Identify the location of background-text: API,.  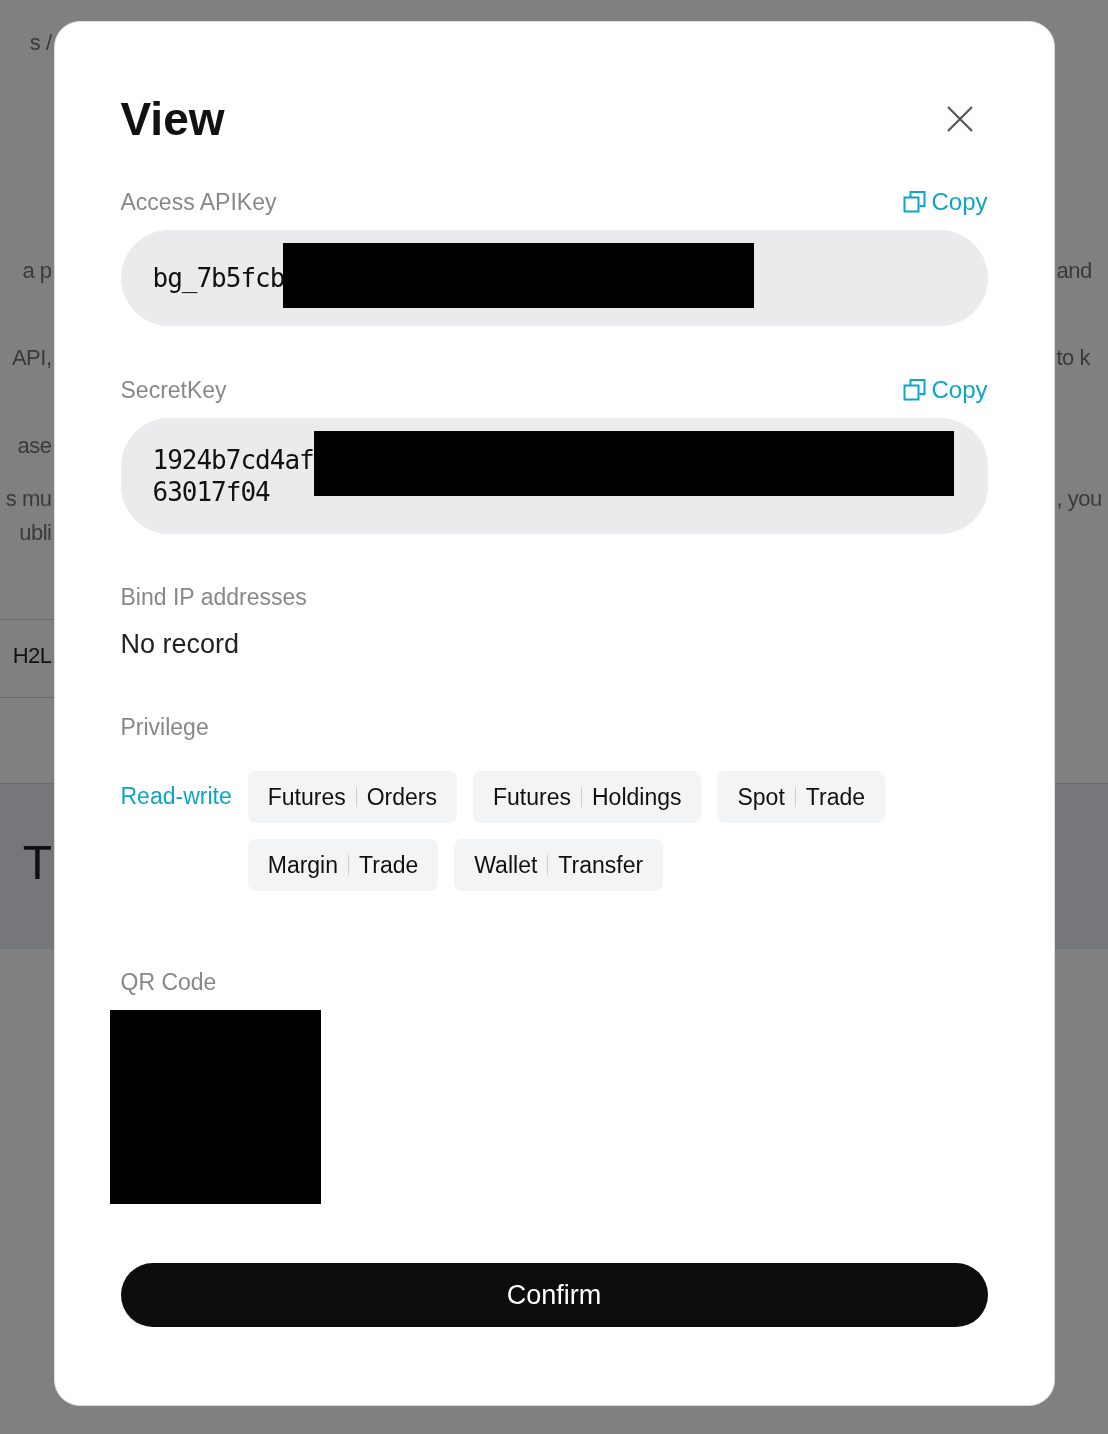
(31, 358).